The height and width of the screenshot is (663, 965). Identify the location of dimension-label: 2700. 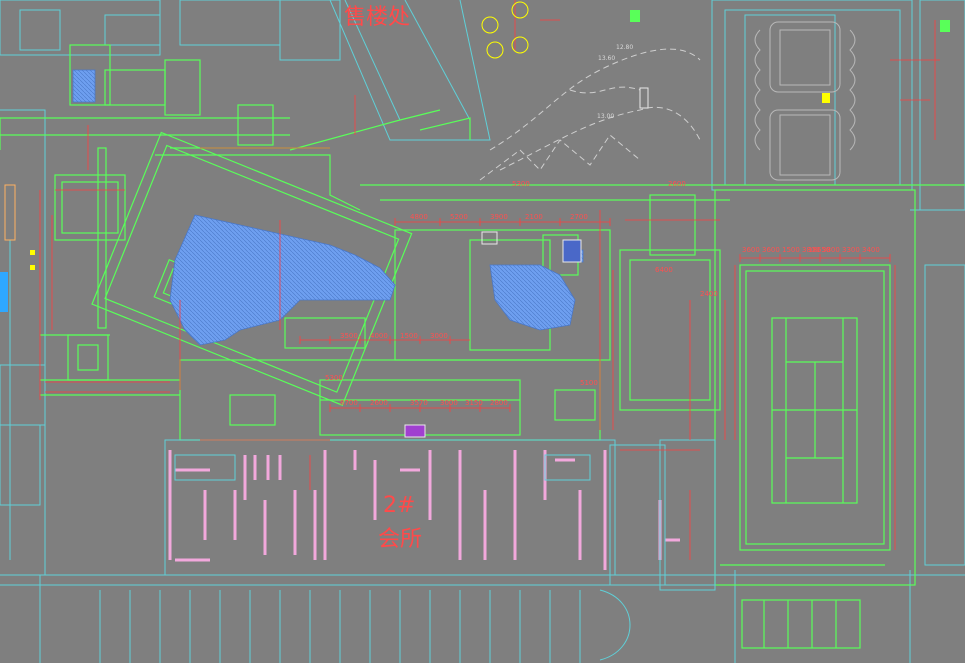
(579, 217).